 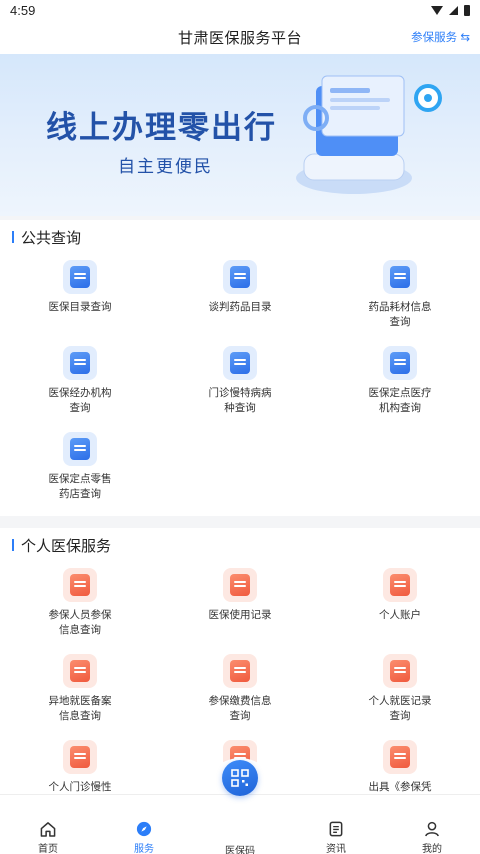 What do you see at coordinates (400, 314) in the screenshot?
I see `service-item-label: 药品耗材信息查询` at bounding box center [400, 314].